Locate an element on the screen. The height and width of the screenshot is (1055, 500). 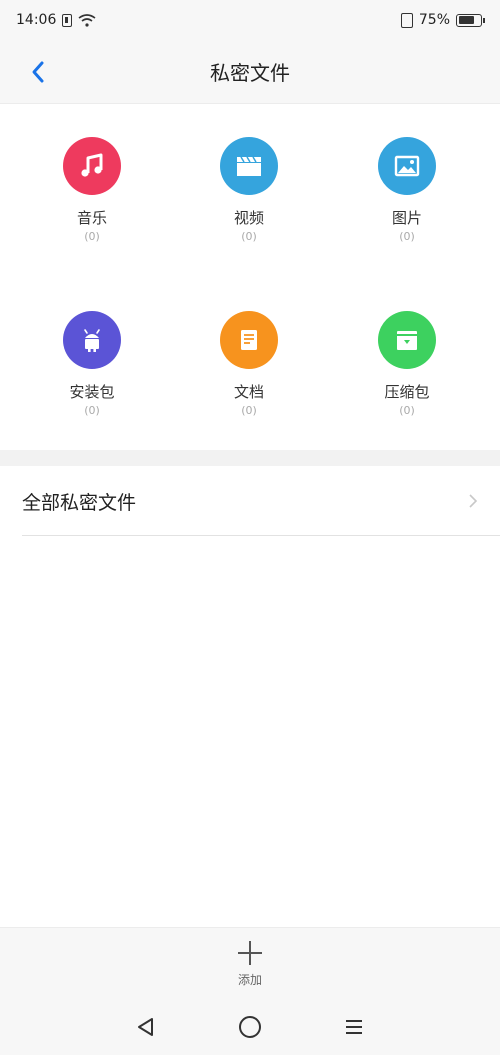
category-label: 安装包 is located at coordinates (92, 392).